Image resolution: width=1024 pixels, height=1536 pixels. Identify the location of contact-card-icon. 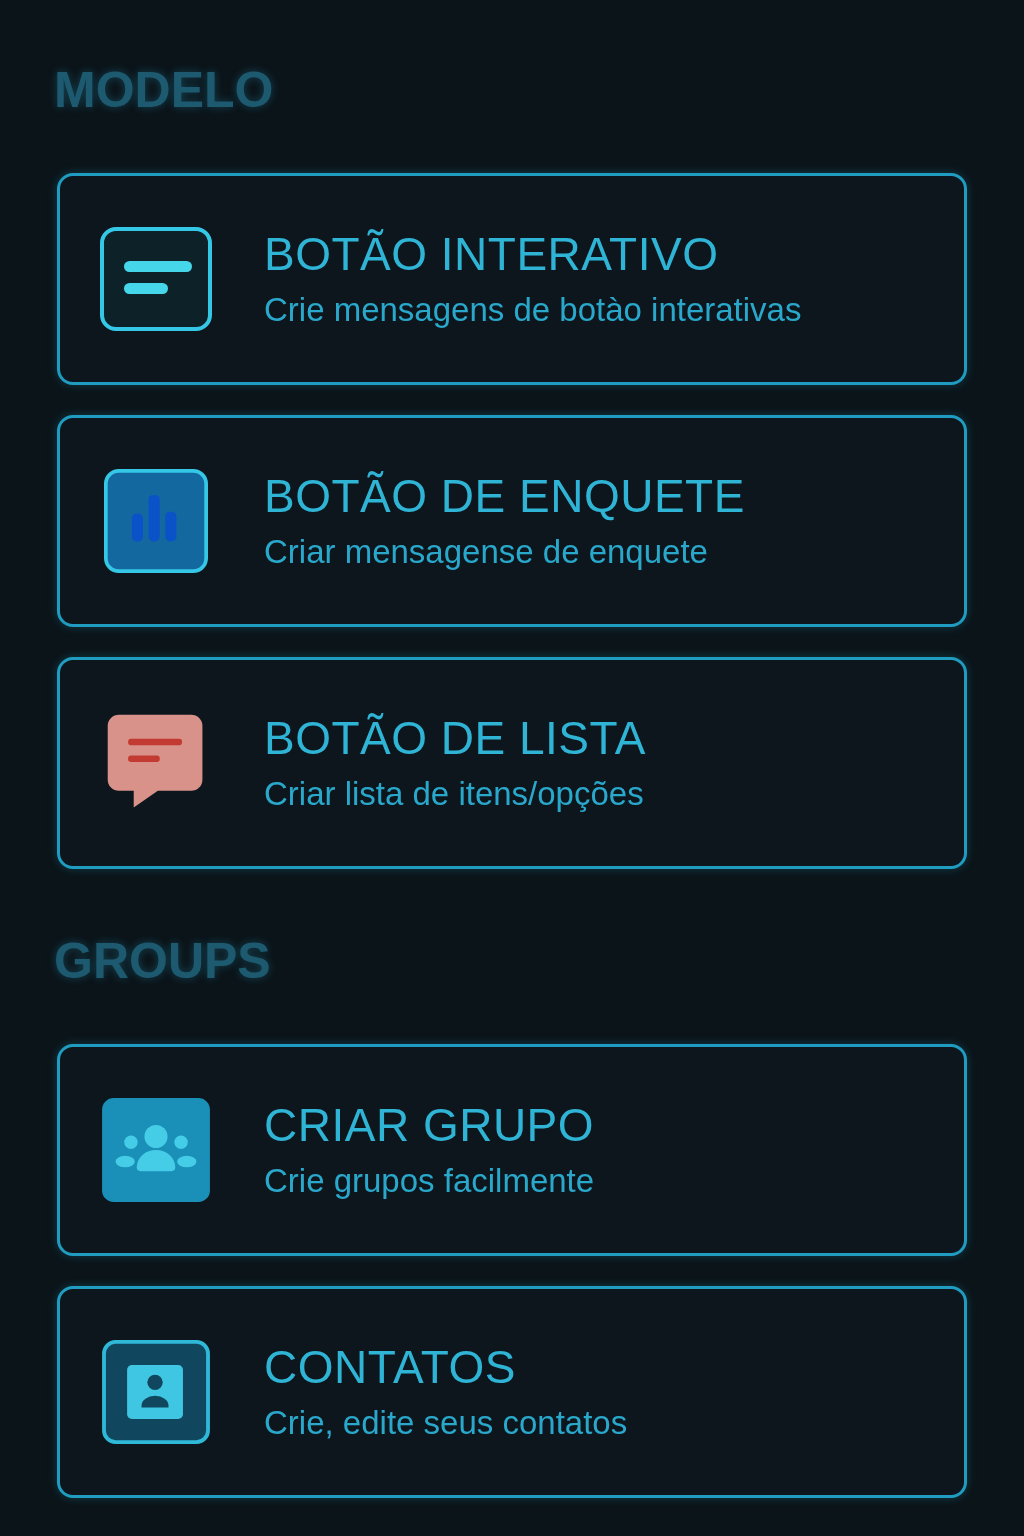
(156, 1392).